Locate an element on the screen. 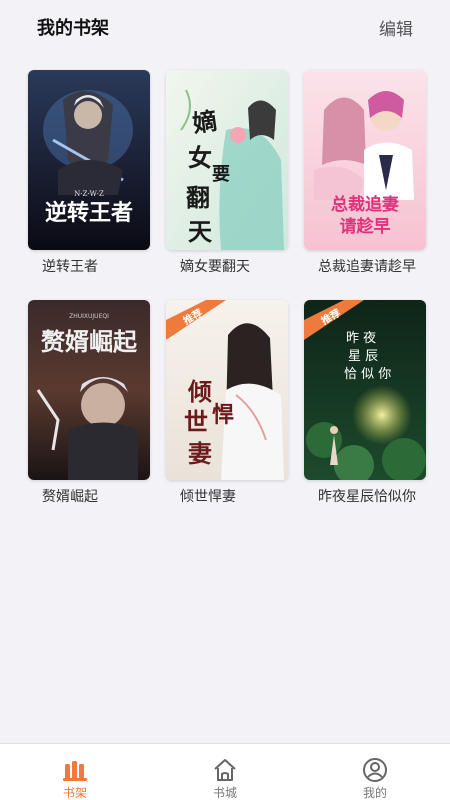 This screenshot has width=450, height=800. user-icon is located at coordinates (375, 770).